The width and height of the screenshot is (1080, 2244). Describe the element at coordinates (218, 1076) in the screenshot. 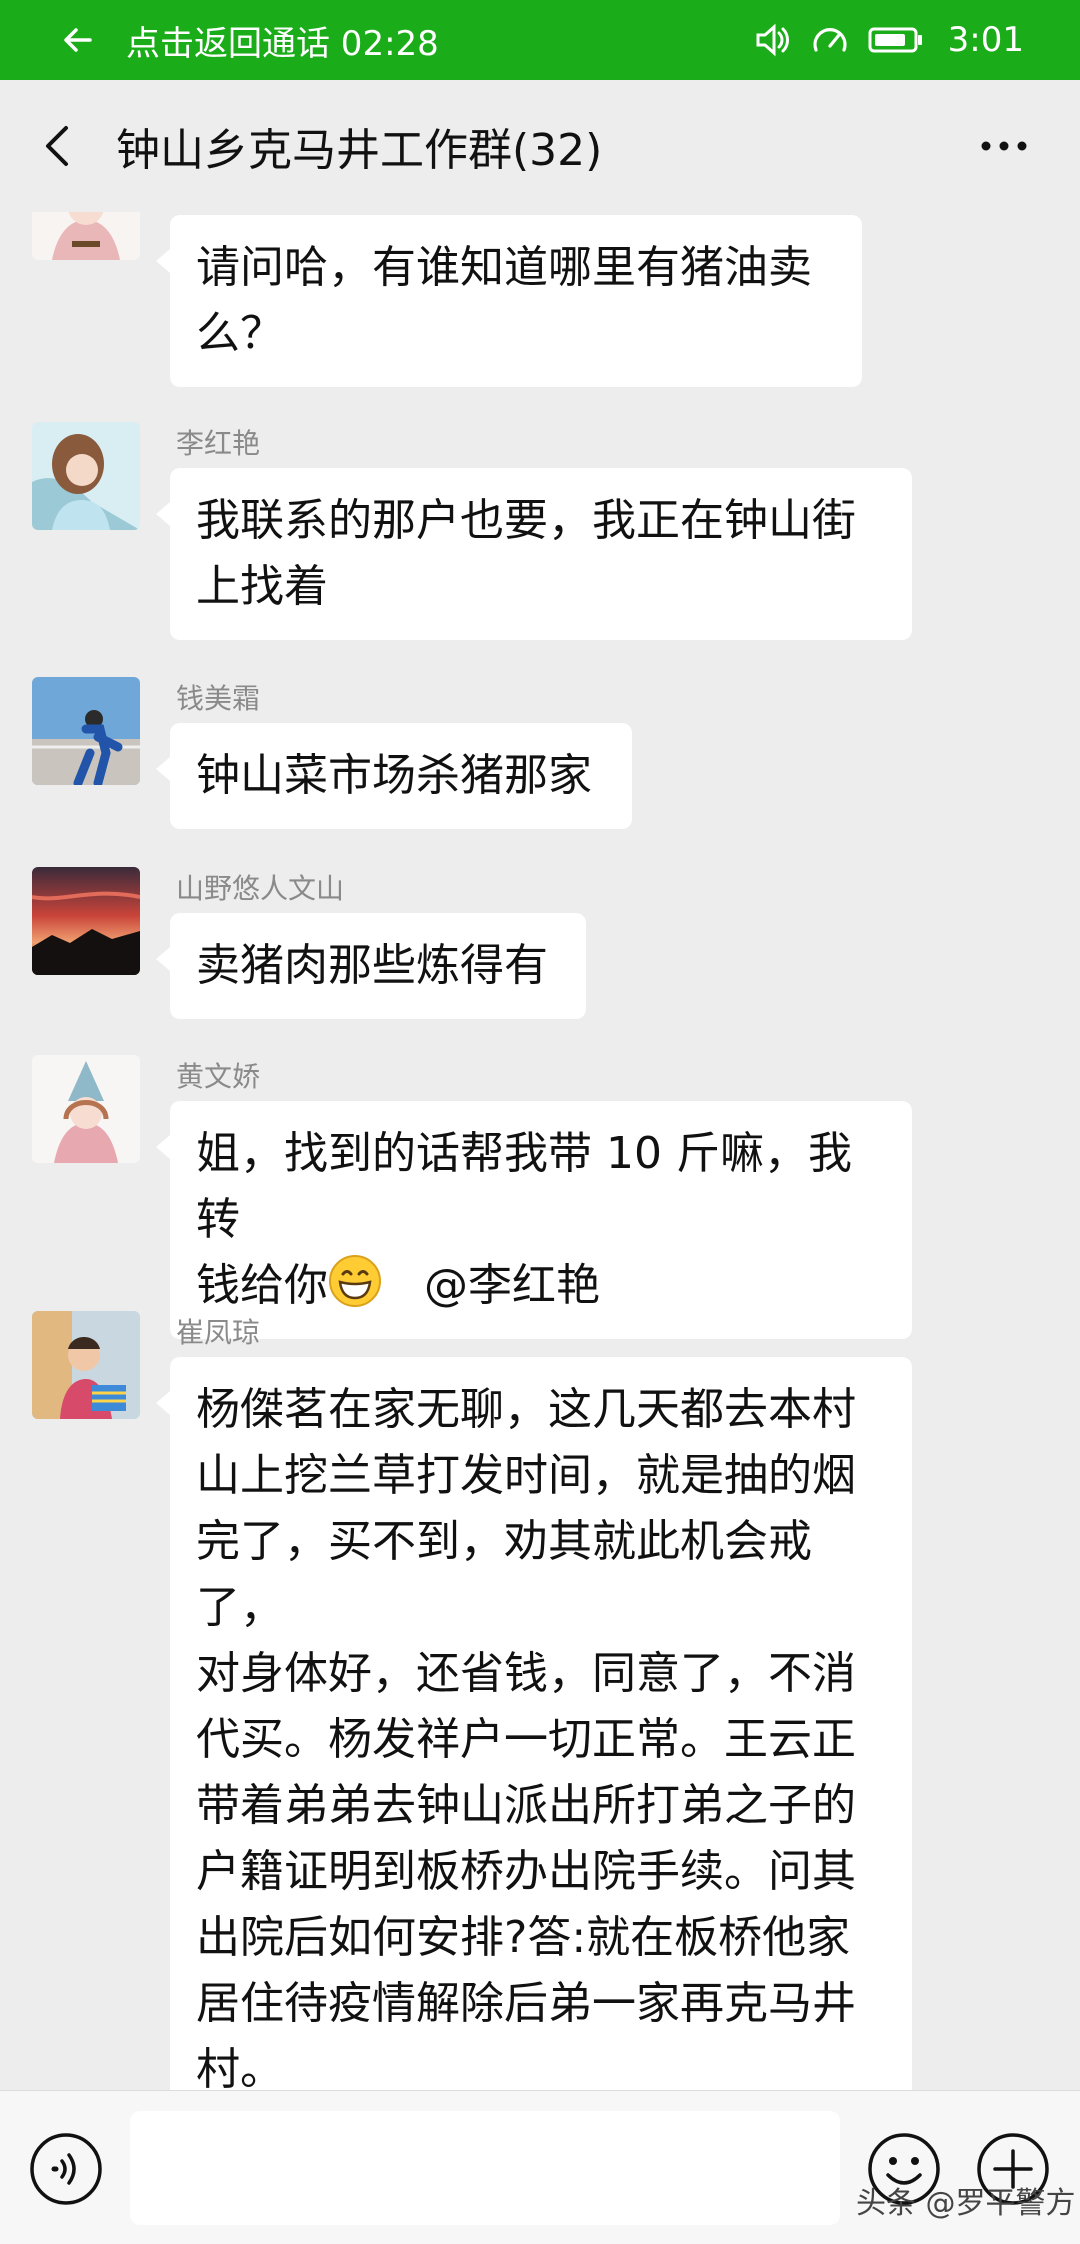

I see `sender-name: 黄文娇` at that location.